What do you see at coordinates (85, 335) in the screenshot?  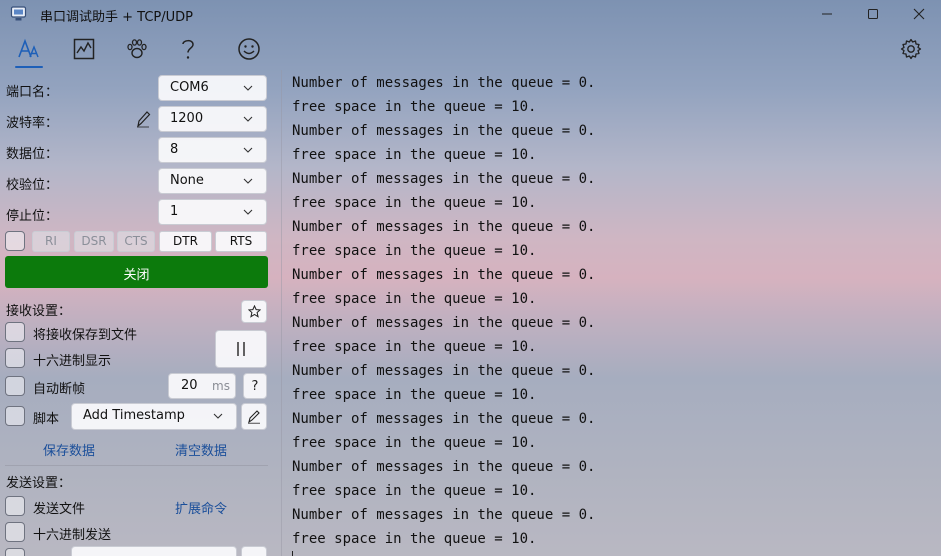 I see `save-to-file-label: 将接收保存到文件` at bounding box center [85, 335].